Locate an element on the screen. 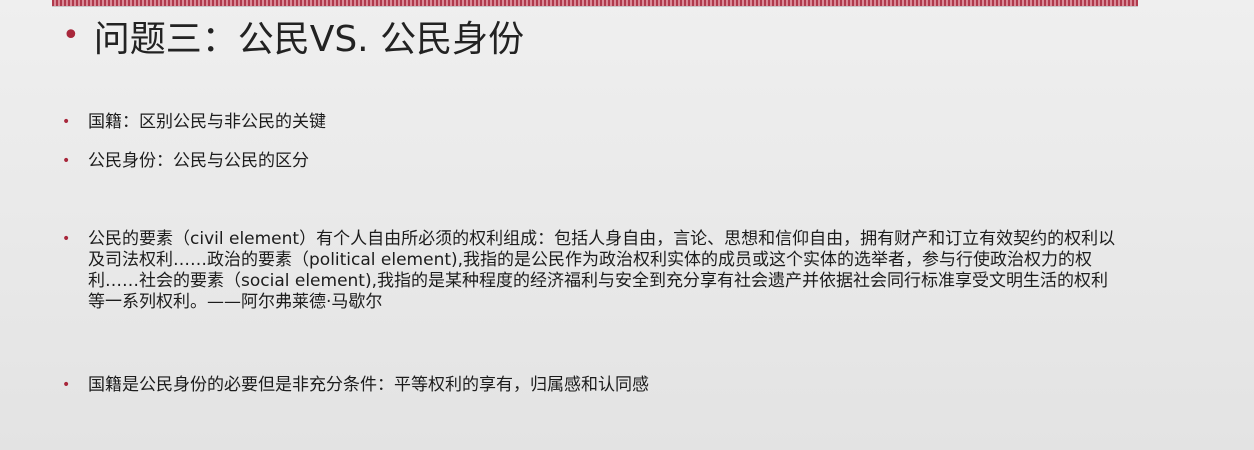 This screenshot has height=450, width=1254. bullet-text: 公民身份：公民与公民的区分 is located at coordinates (198, 161).